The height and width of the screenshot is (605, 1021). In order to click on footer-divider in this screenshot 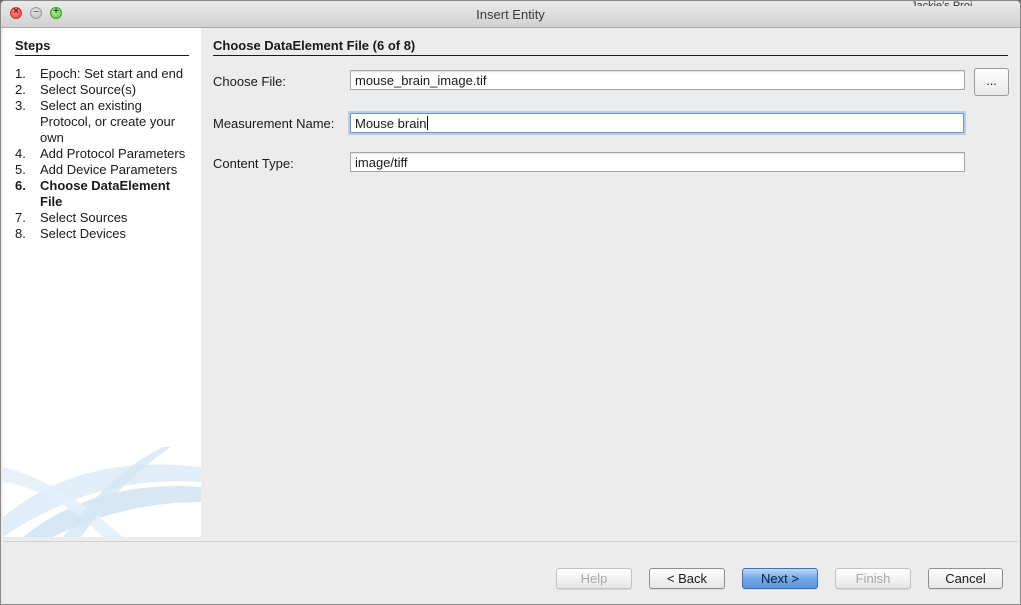, I will do `click(510, 541)`.